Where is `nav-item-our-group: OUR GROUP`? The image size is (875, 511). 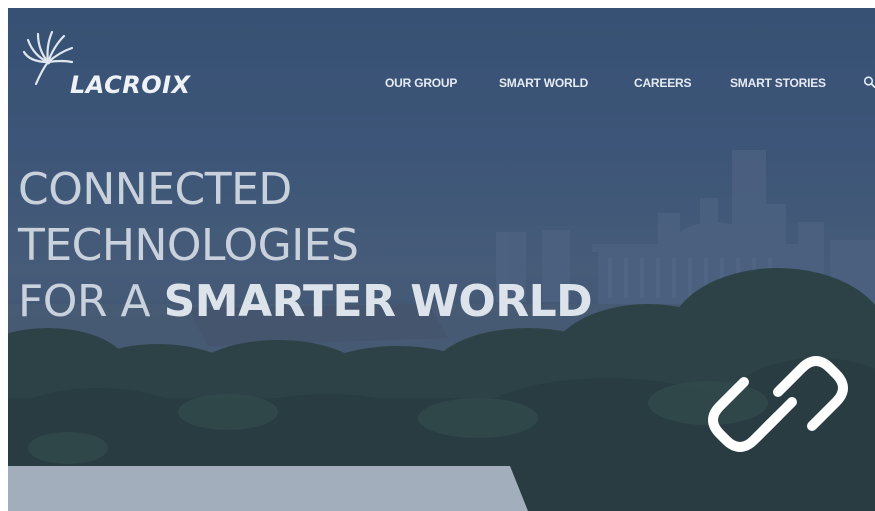 nav-item-our-group: OUR GROUP is located at coordinates (421, 83).